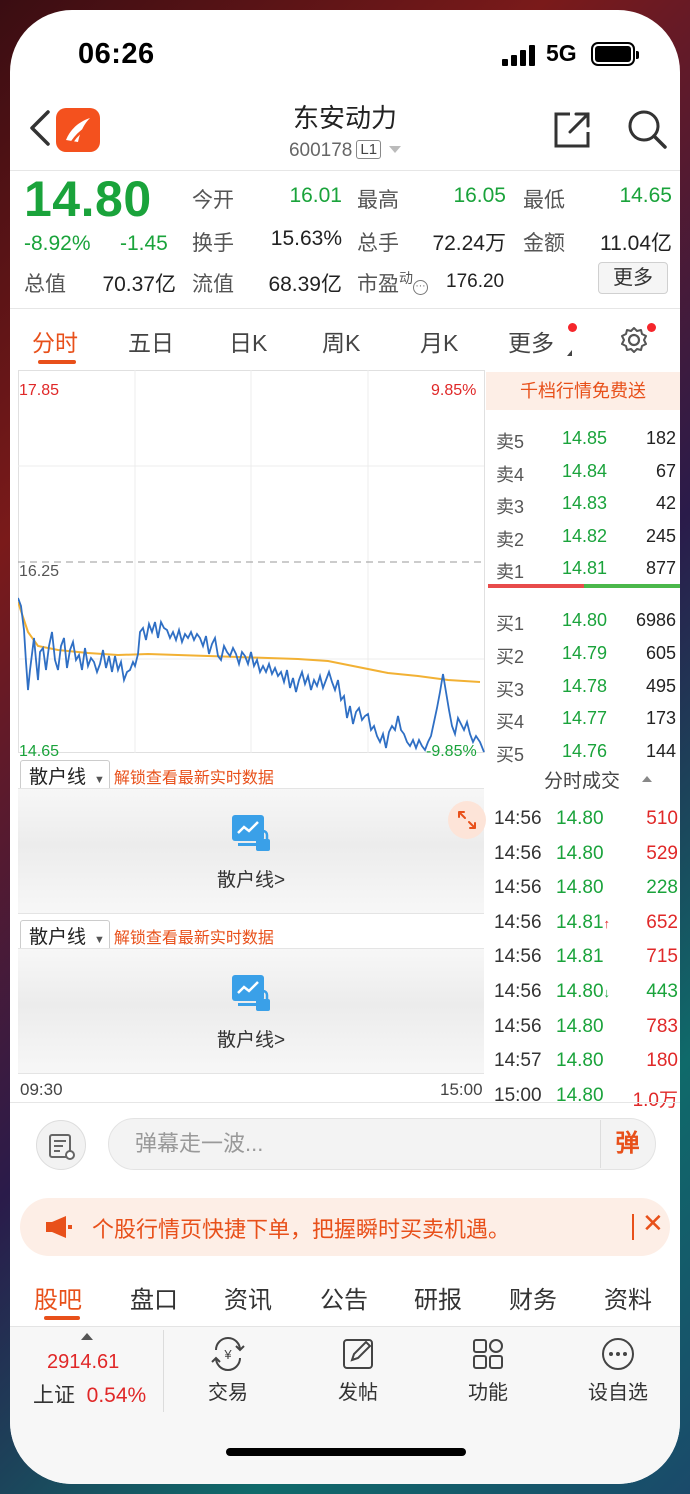 The image size is (690, 1494). I want to click on tab-intraday: 分时, so click(55, 341).